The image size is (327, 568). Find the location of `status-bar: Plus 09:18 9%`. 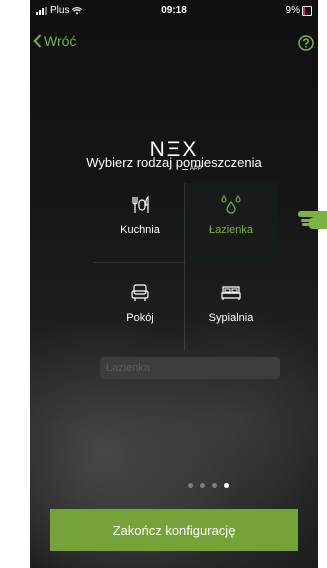

status-bar: Plus 09:18 9% is located at coordinates (174, 10).